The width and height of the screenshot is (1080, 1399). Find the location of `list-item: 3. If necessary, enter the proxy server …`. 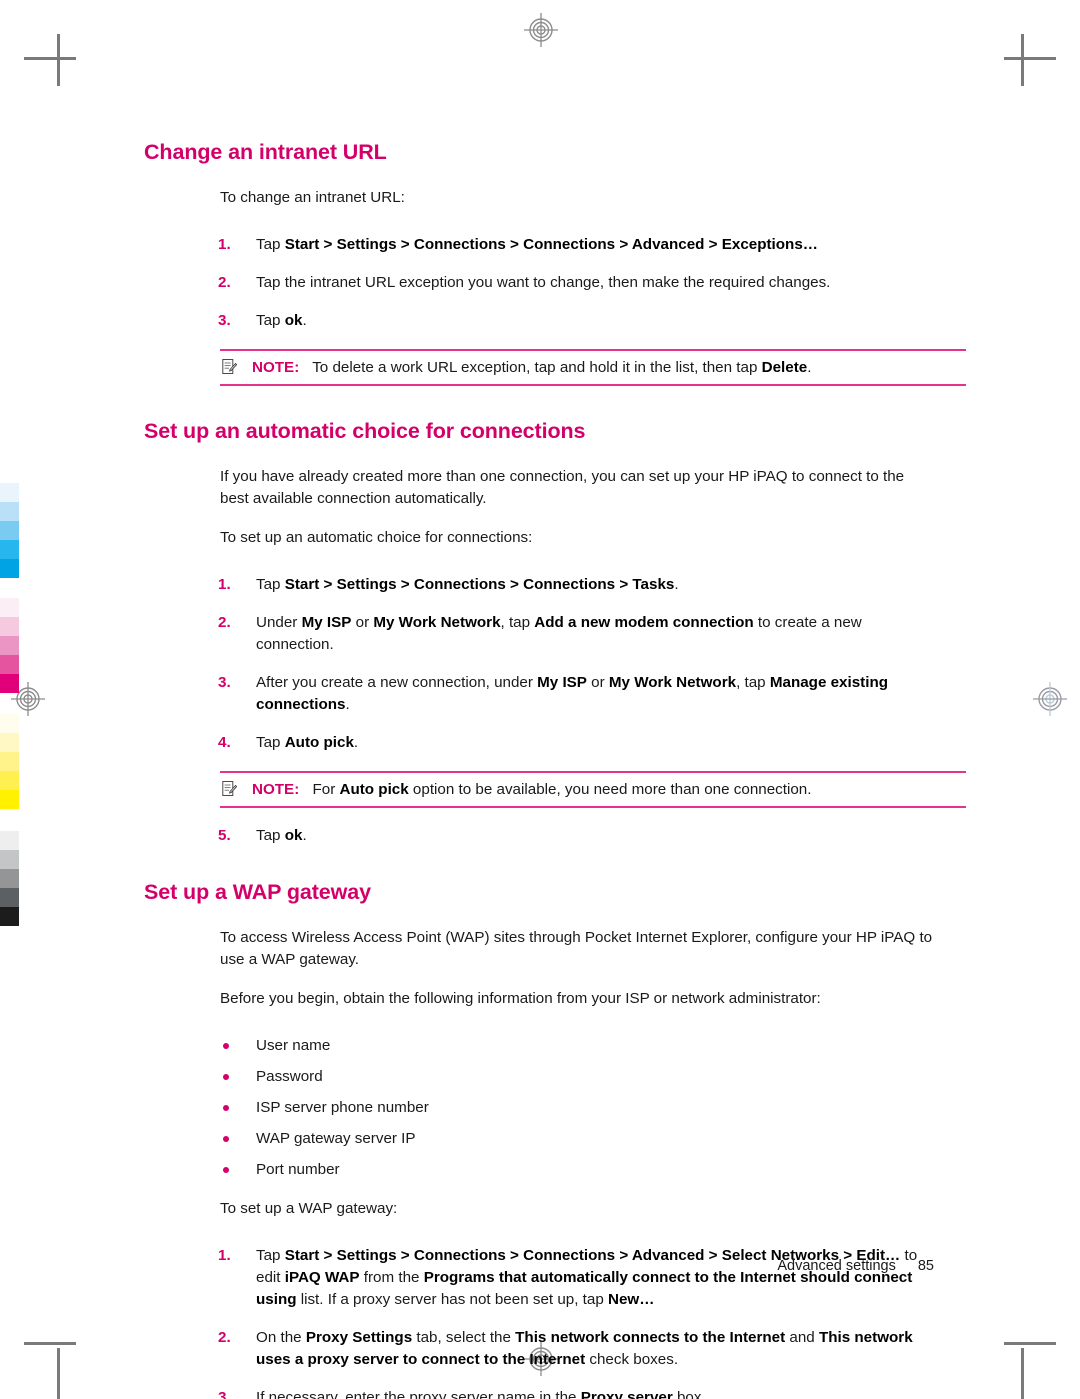

list-item: 3. If necessary, enter the proxy server … is located at coordinates (539, 1393).